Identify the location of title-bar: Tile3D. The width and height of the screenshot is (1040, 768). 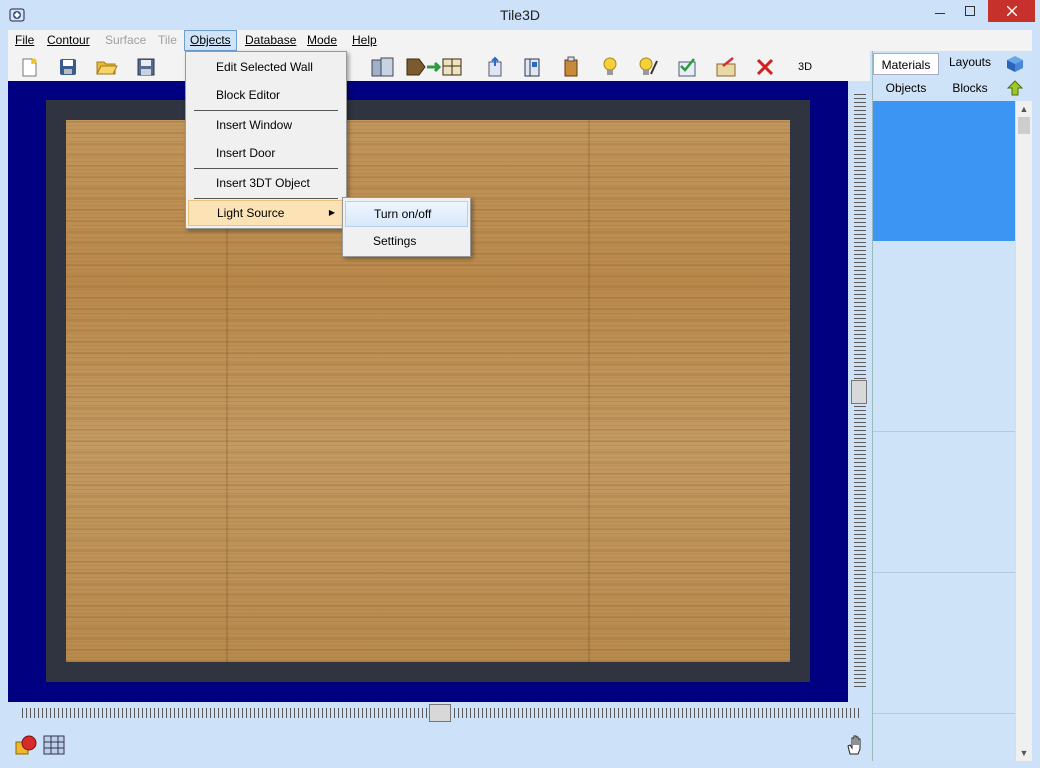
(520, 15).